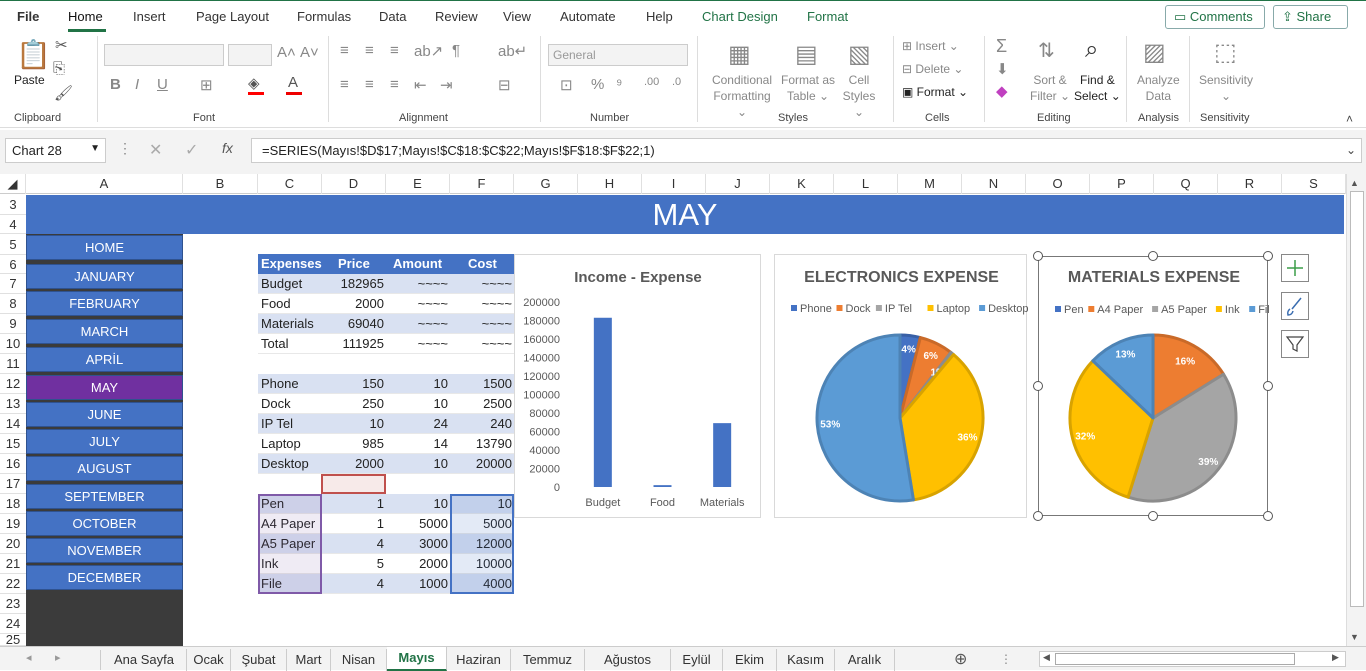 The height and width of the screenshot is (671, 1366). I want to click on sensitivity-icon: ⬚, so click(1225, 52).